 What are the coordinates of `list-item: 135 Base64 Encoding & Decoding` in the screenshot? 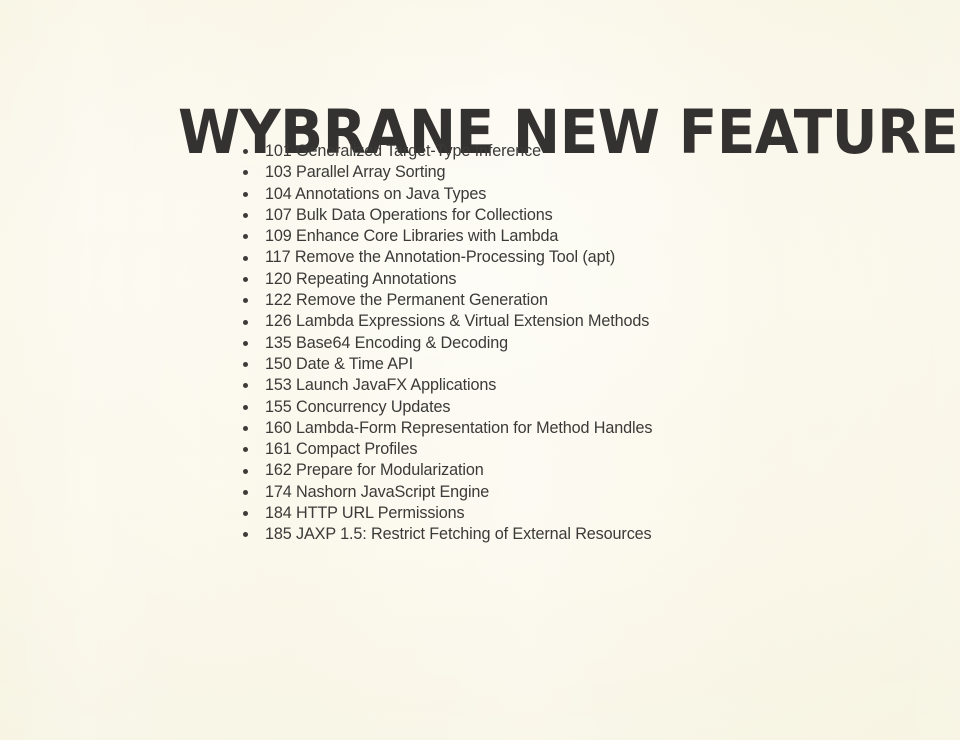 It's located at (446, 343).